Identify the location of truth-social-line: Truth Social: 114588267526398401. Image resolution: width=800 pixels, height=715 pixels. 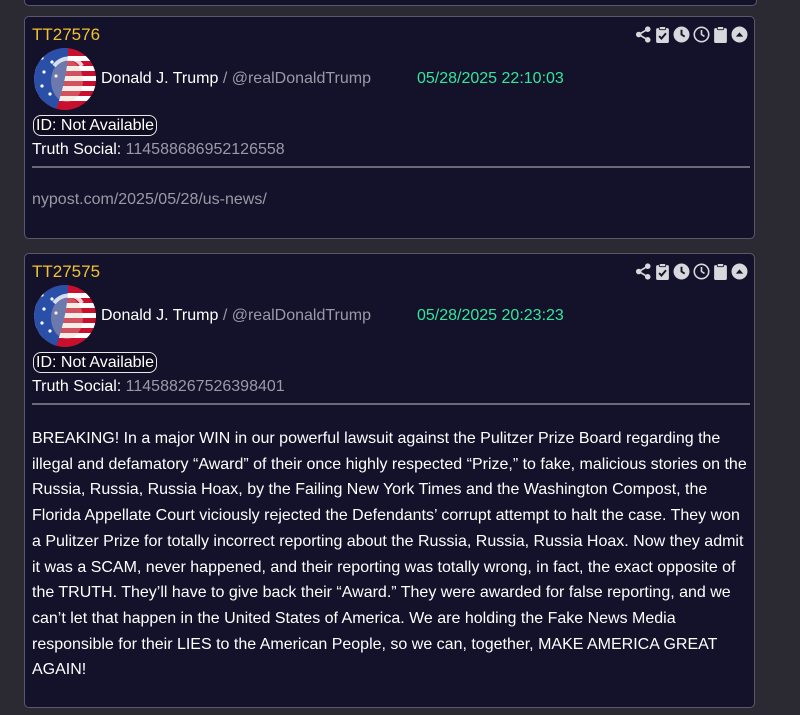
(158, 387).